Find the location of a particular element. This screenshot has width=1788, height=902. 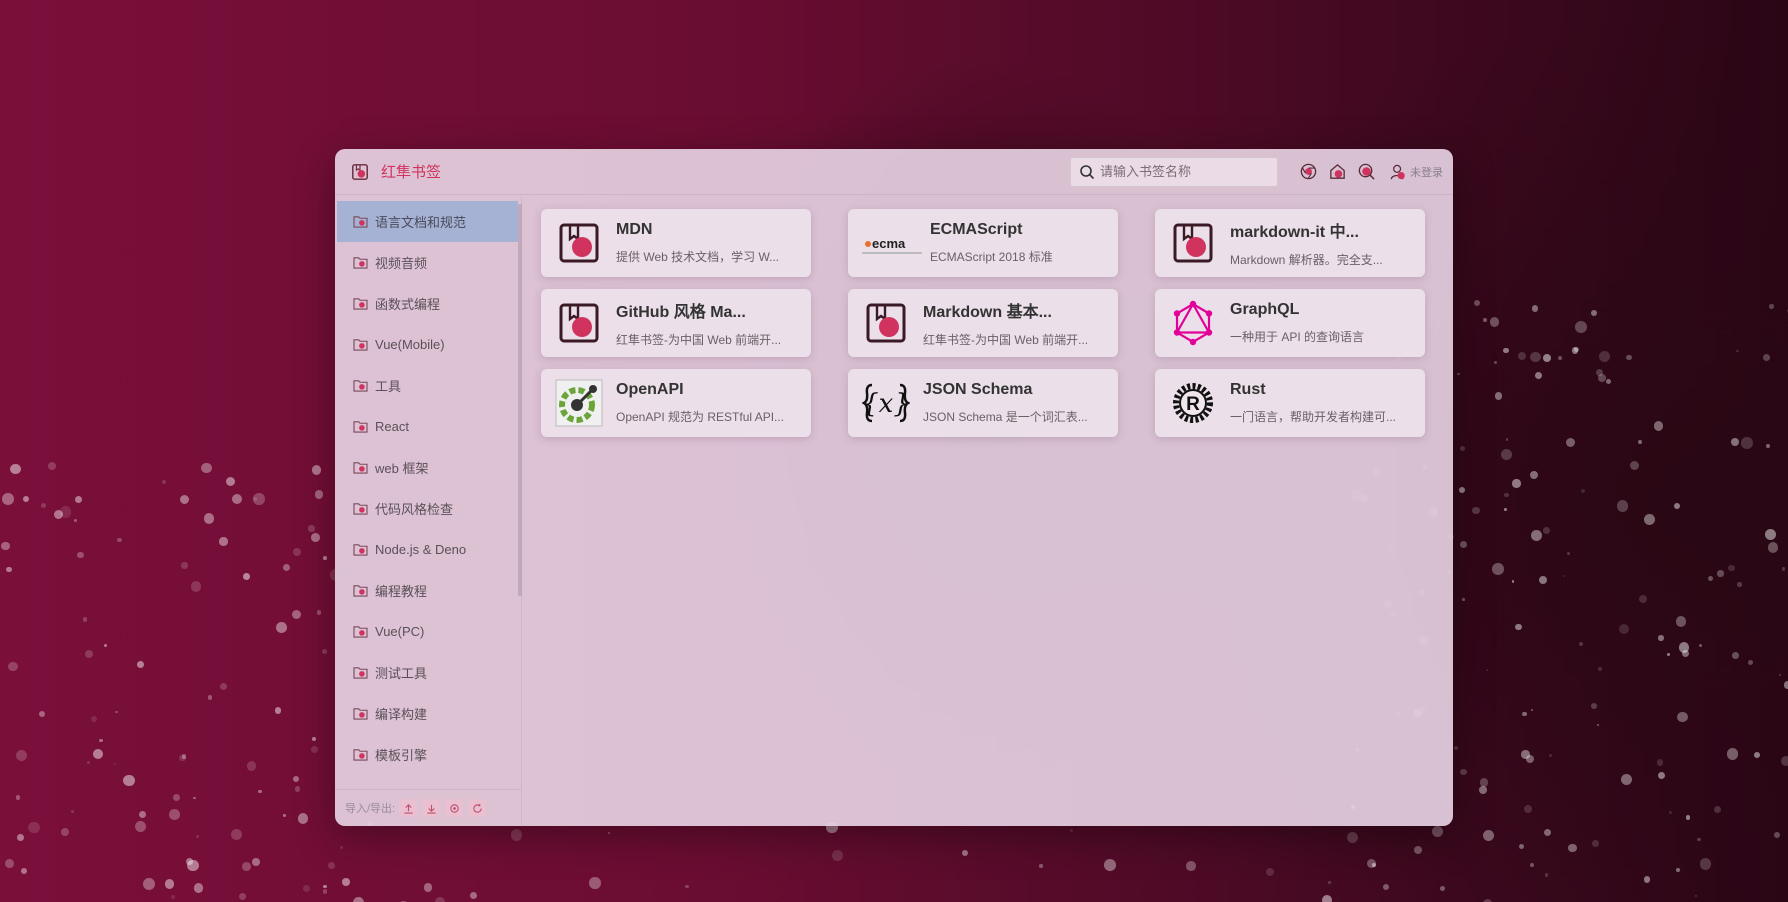

settings-button is located at coordinates (454, 808).